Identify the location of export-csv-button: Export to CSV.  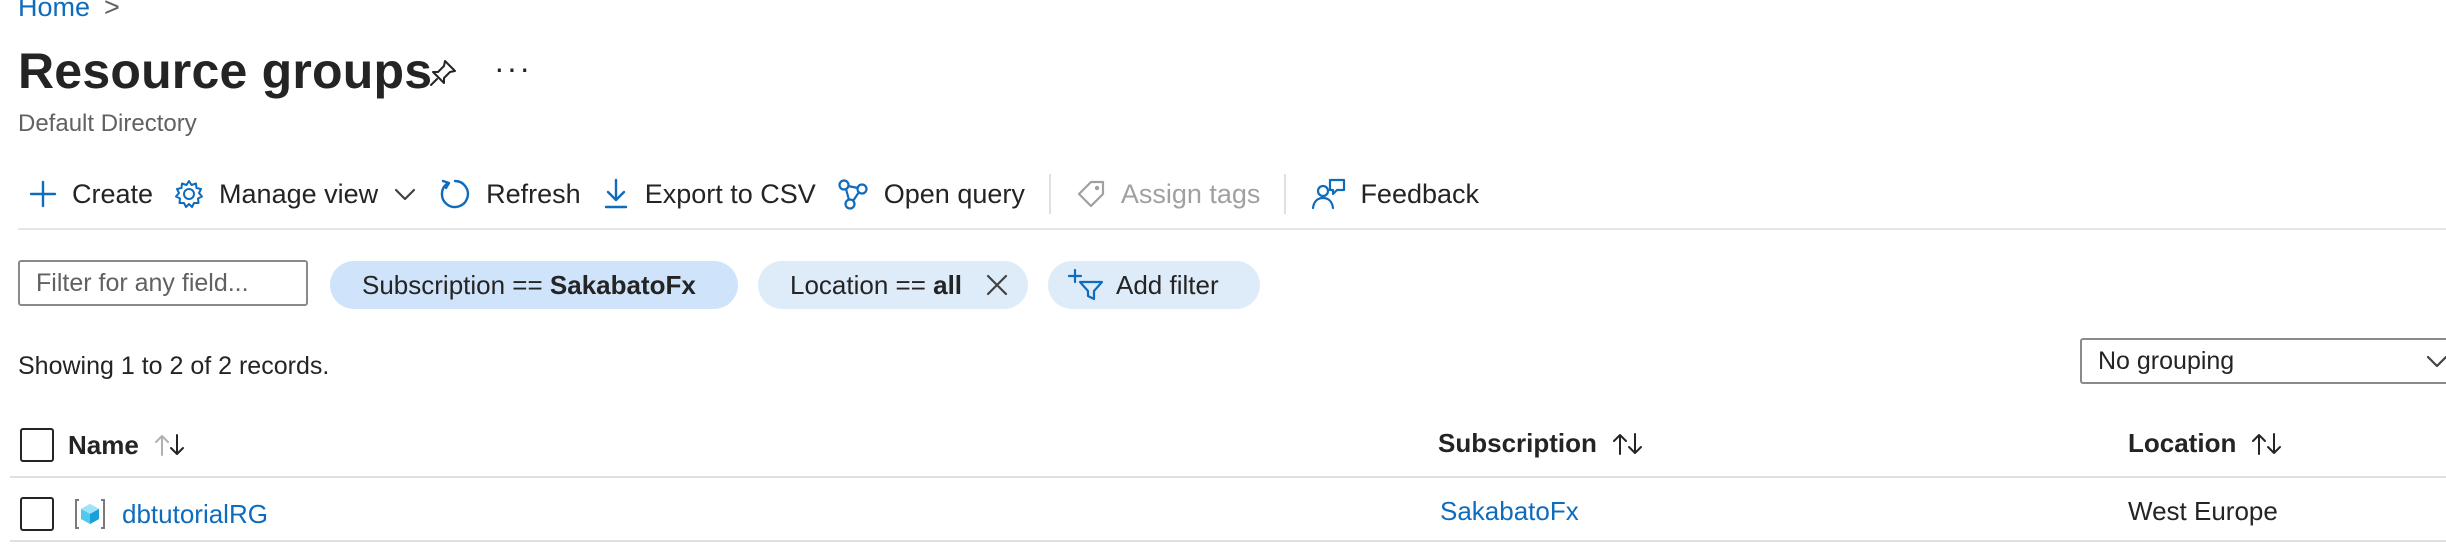
(708, 194).